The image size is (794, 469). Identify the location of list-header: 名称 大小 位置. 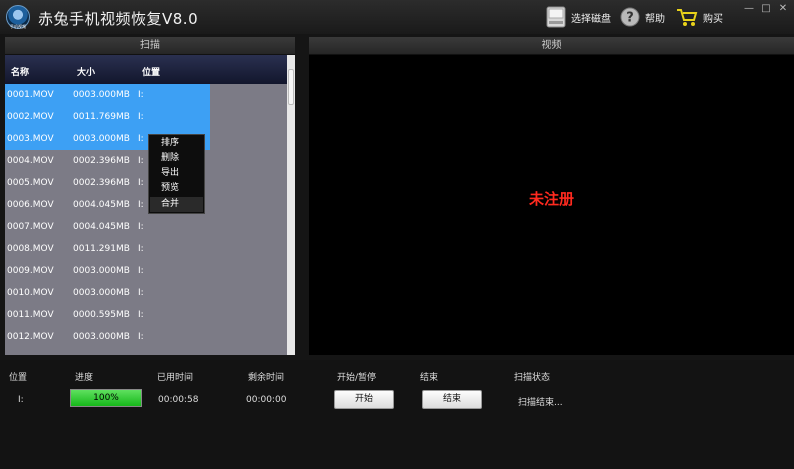
(146, 69).